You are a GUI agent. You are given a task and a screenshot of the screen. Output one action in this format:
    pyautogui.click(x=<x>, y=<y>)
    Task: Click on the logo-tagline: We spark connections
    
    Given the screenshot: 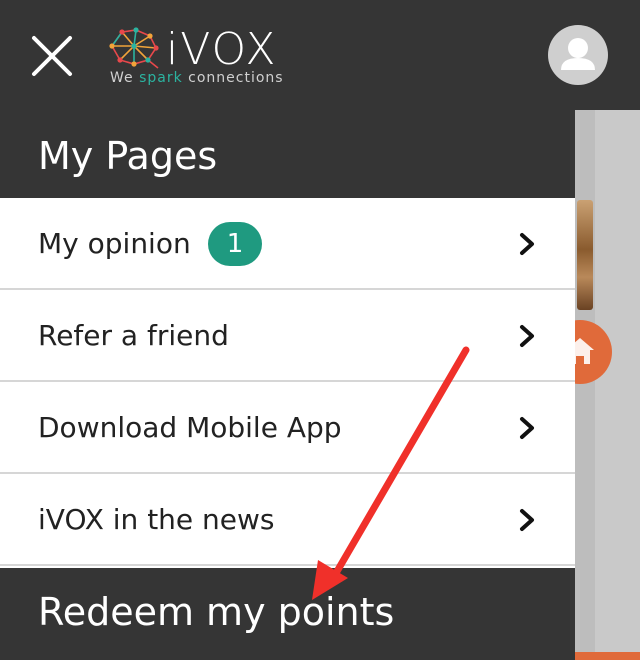 What is the action you would take?
    pyautogui.click(x=197, y=78)
    